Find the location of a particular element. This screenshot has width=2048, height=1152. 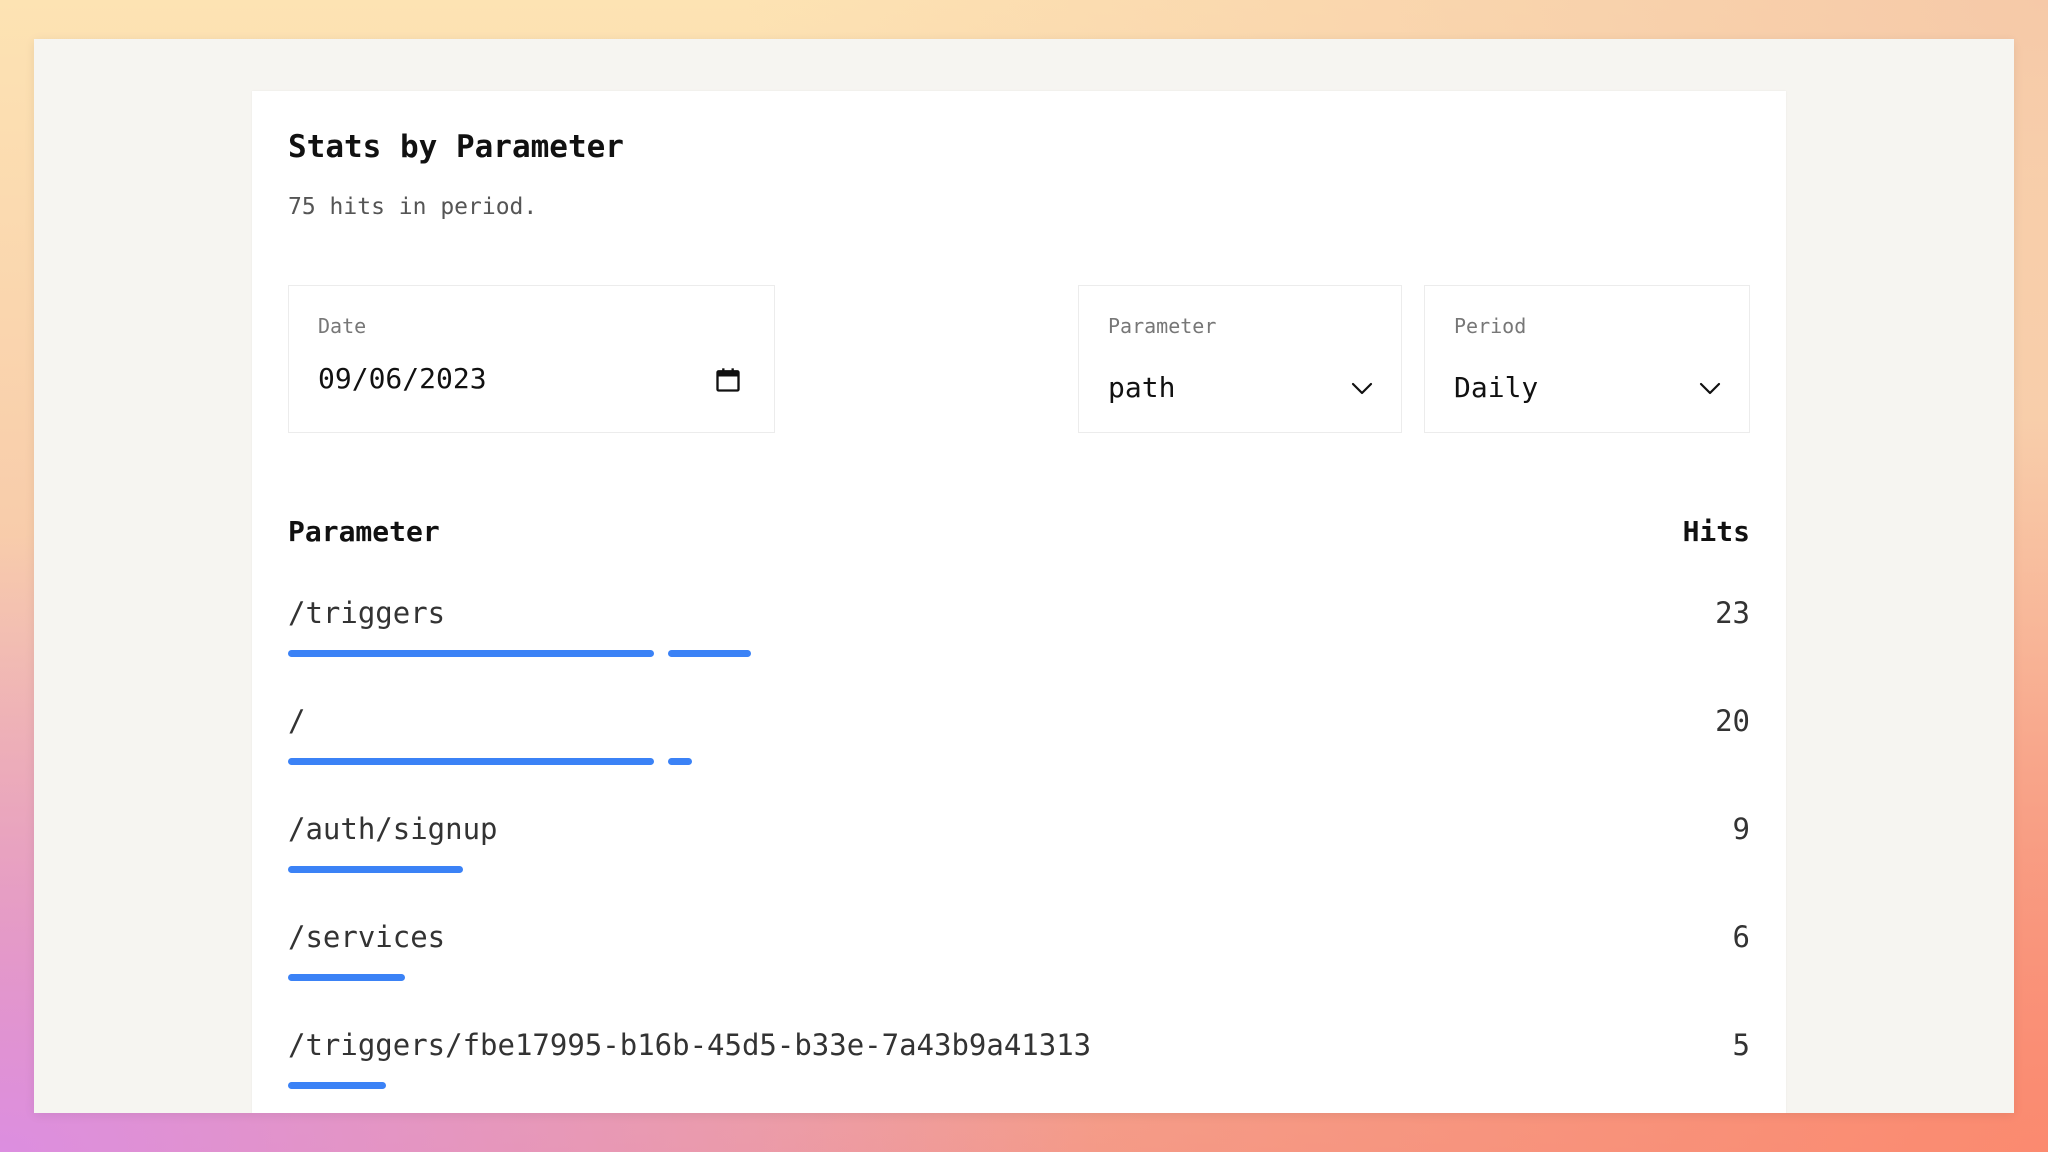

hits-summary: 75 hits in period. is located at coordinates (413, 207).